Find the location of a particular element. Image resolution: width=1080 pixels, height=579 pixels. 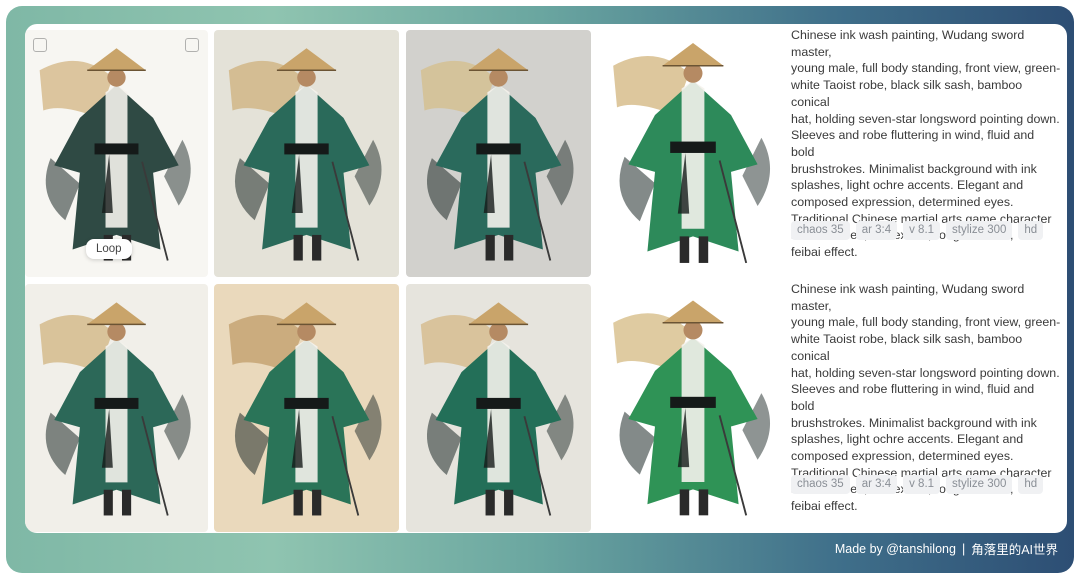

loop-label: Loop is located at coordinates (109, 249).